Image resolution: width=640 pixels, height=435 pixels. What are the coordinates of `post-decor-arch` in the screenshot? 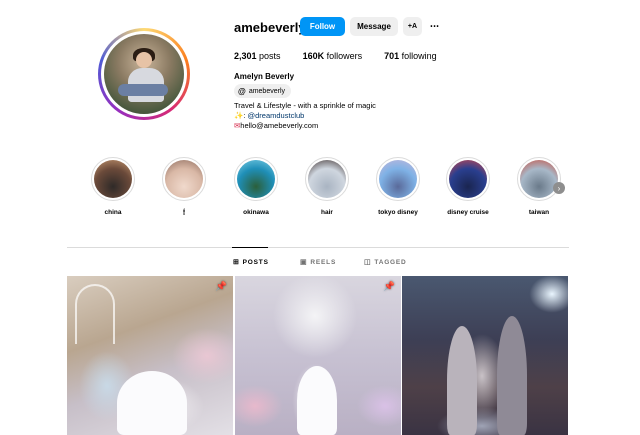 It's located at (95, 314).